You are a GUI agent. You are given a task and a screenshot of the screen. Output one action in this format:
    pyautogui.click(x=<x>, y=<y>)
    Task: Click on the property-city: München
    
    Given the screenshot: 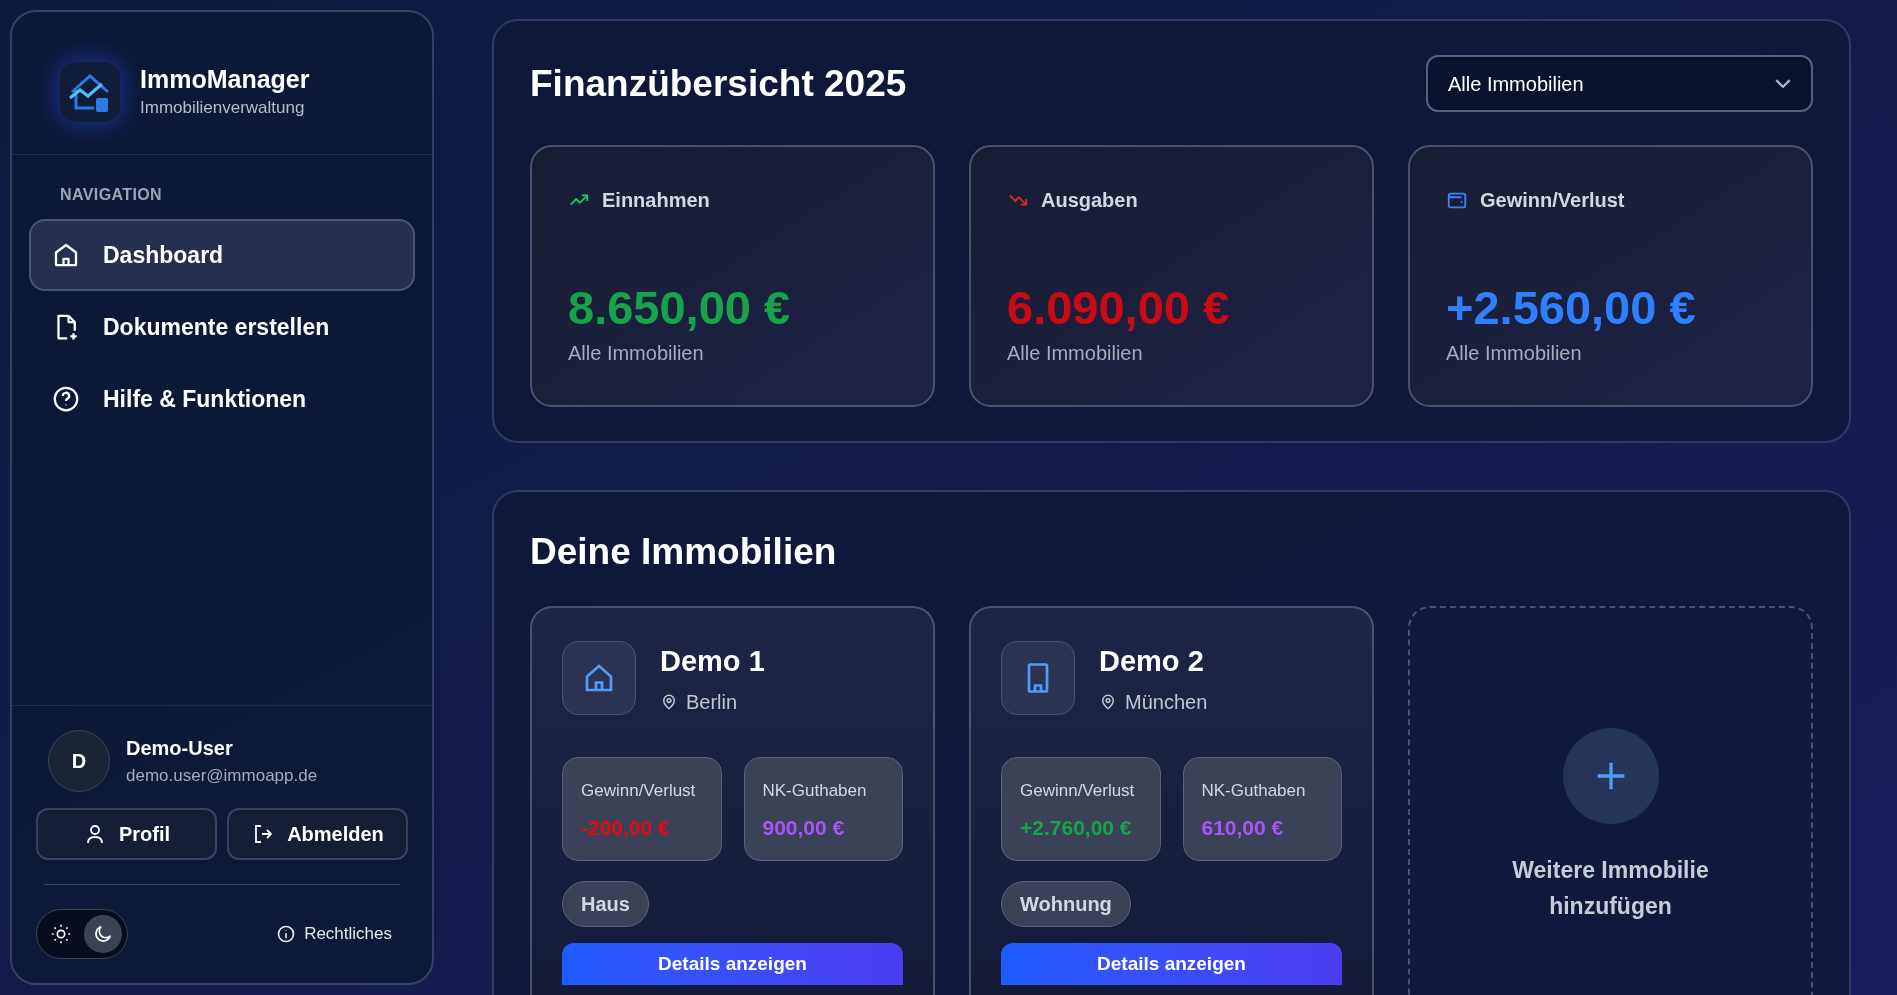 What is the action you would take?
    pyautogui.click(x=1166, y=702)
    